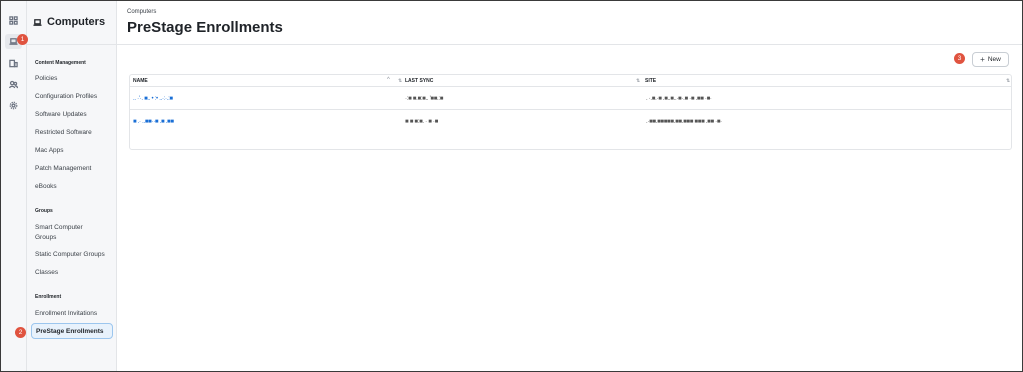 This screenshot has width=1023, height=372. What do you see at coordinates (76, 22) in the screenshot?
I see `sidebar-title-label: Computers` at bounding box center [76, 22].